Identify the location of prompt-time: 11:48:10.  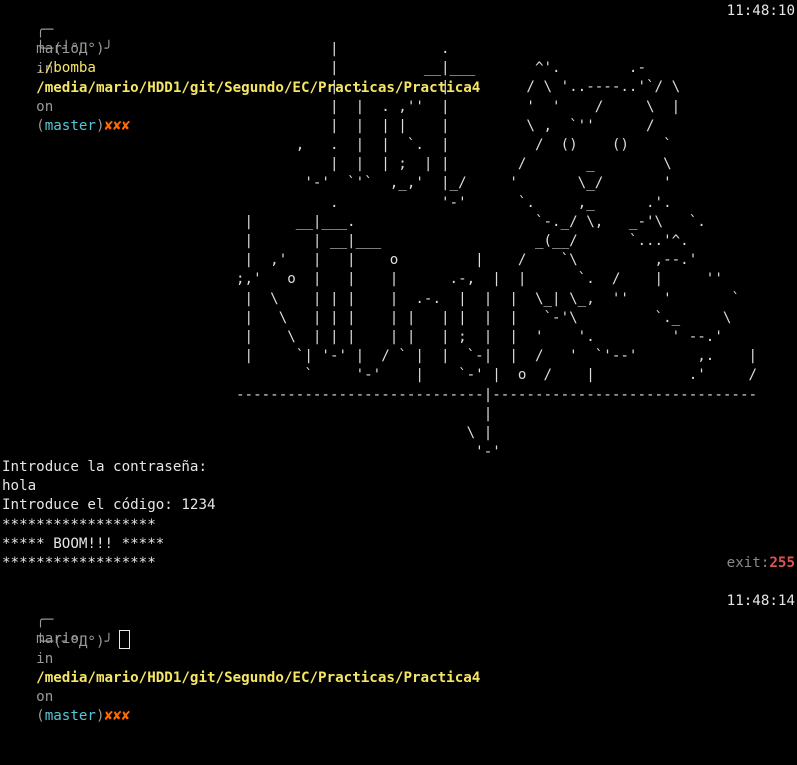
(760, 11).